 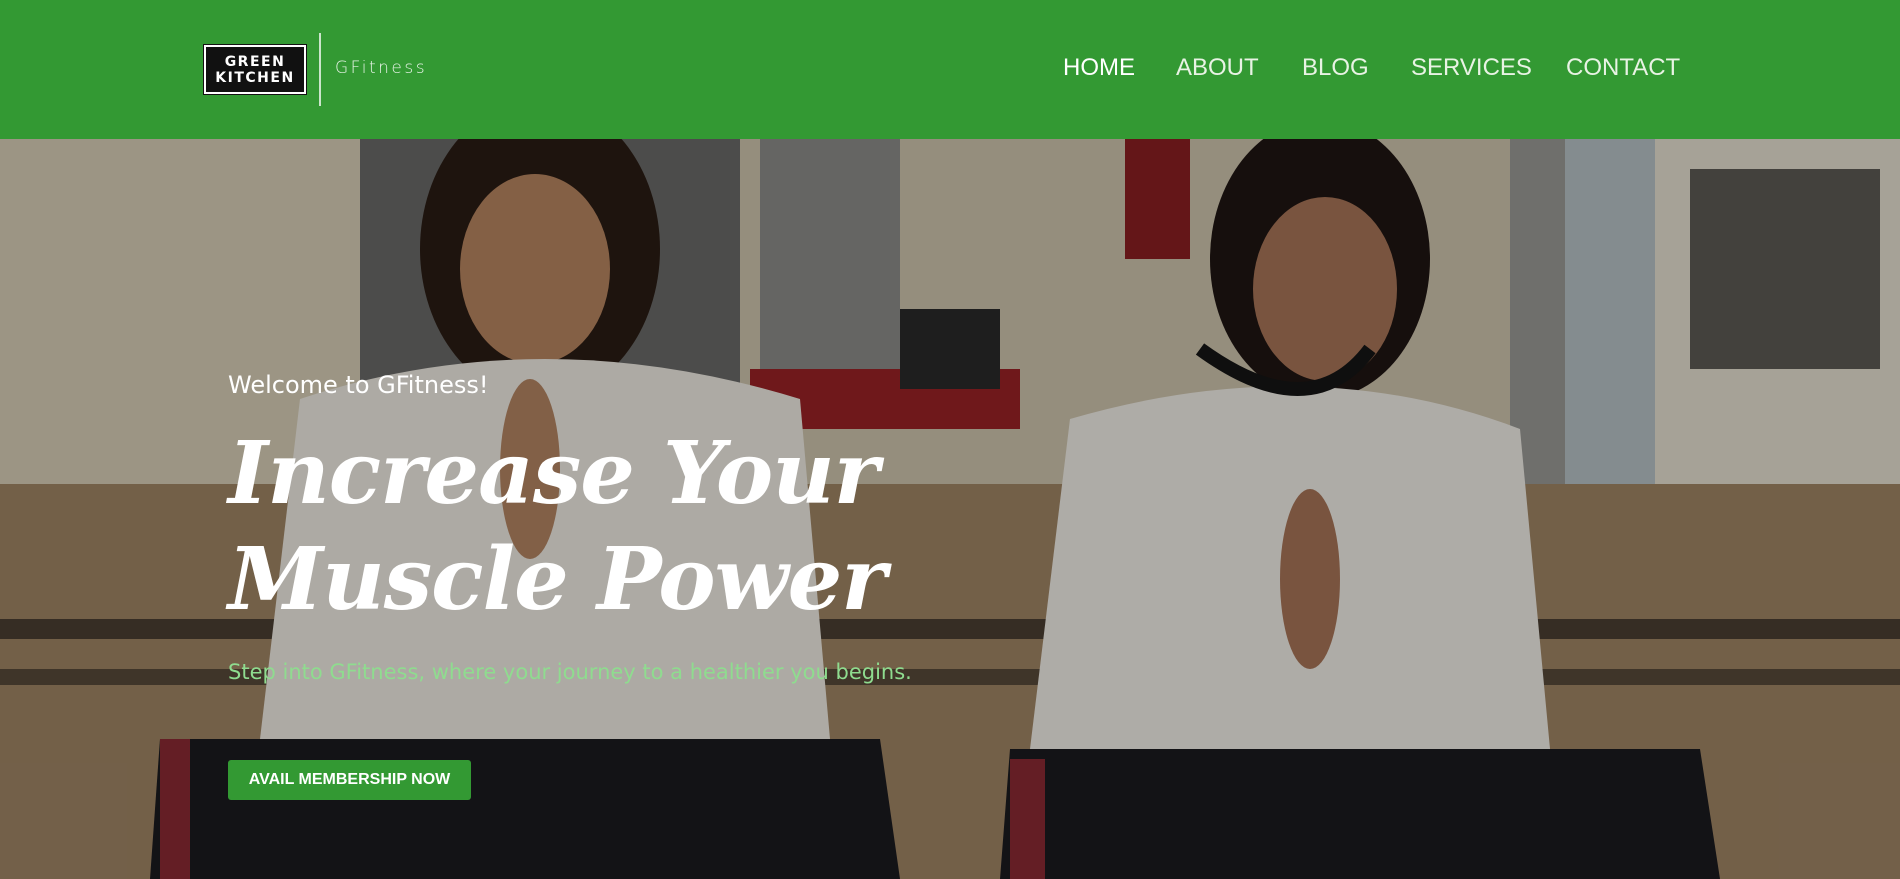 What do you see at coordinates (553, 473) in the screenshot?
I see `hero-headline-line-1: Increase Your` at bounding box center [553, 473].